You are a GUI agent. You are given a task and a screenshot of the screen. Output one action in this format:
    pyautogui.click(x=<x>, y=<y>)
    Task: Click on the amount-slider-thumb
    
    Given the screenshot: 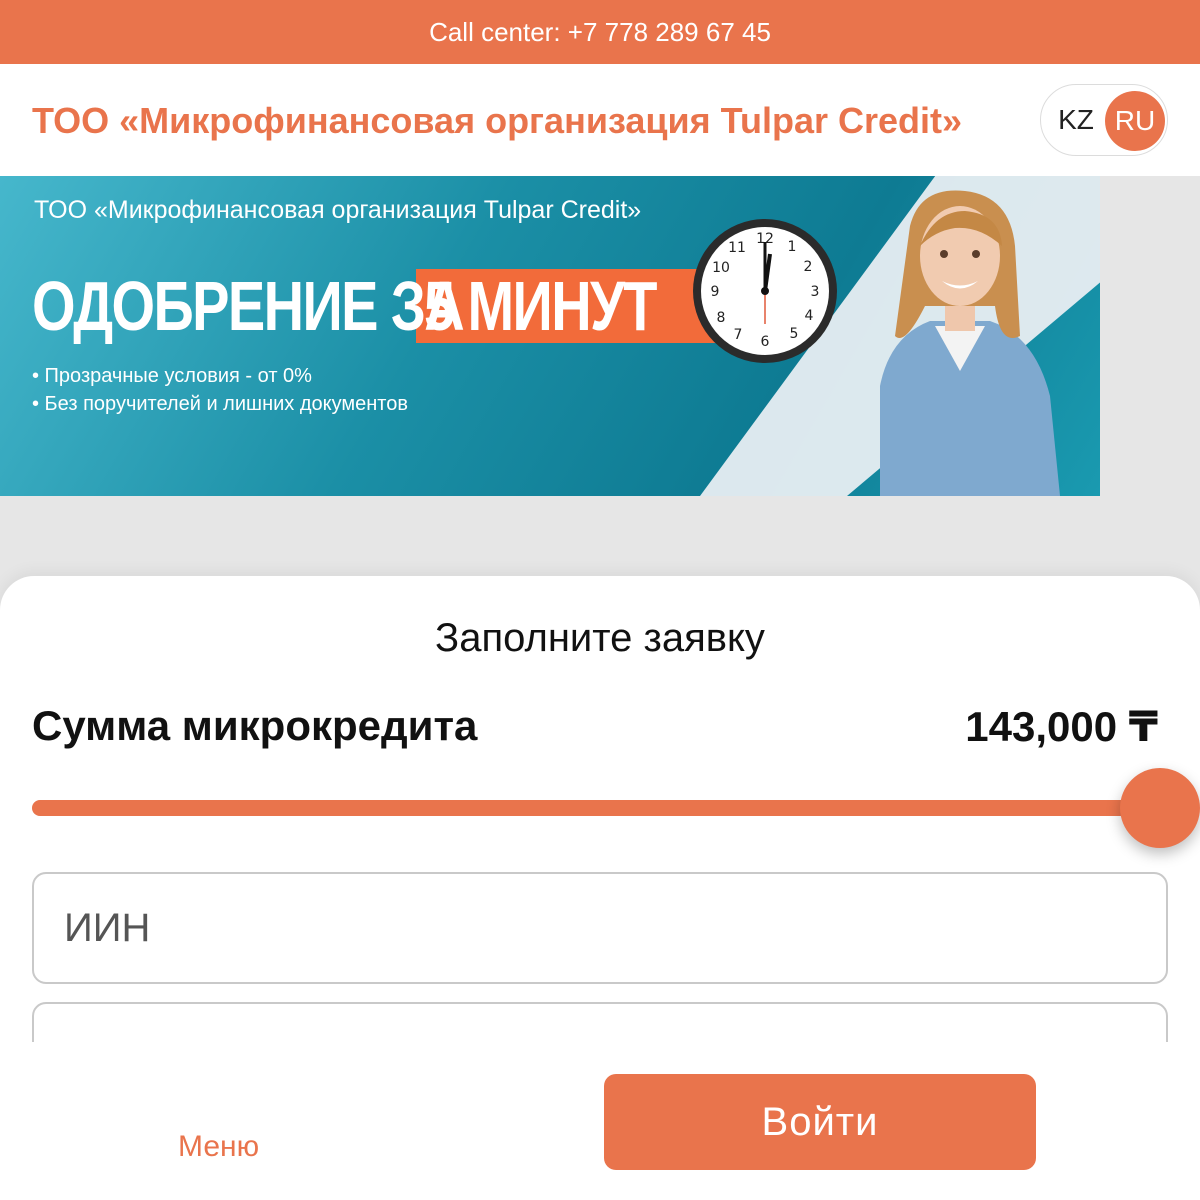 What is the action you would take?
    pyautogui.click(x=1160, y=808)
    